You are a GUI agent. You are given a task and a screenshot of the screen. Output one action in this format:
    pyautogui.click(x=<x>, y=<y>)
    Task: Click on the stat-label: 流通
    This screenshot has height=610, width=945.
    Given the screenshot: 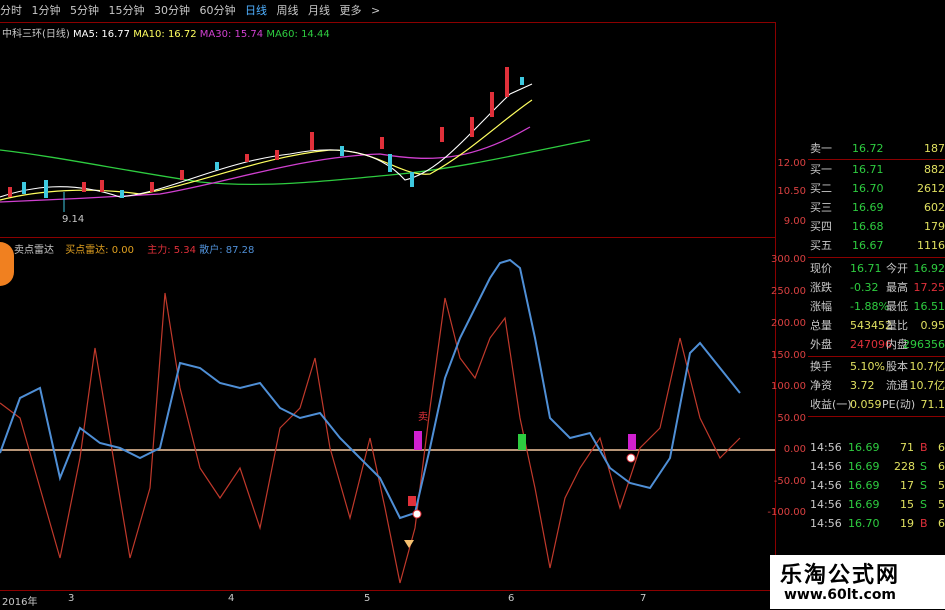 What is the action you would take?
    pyautogui.click(x=897, y=386)
    